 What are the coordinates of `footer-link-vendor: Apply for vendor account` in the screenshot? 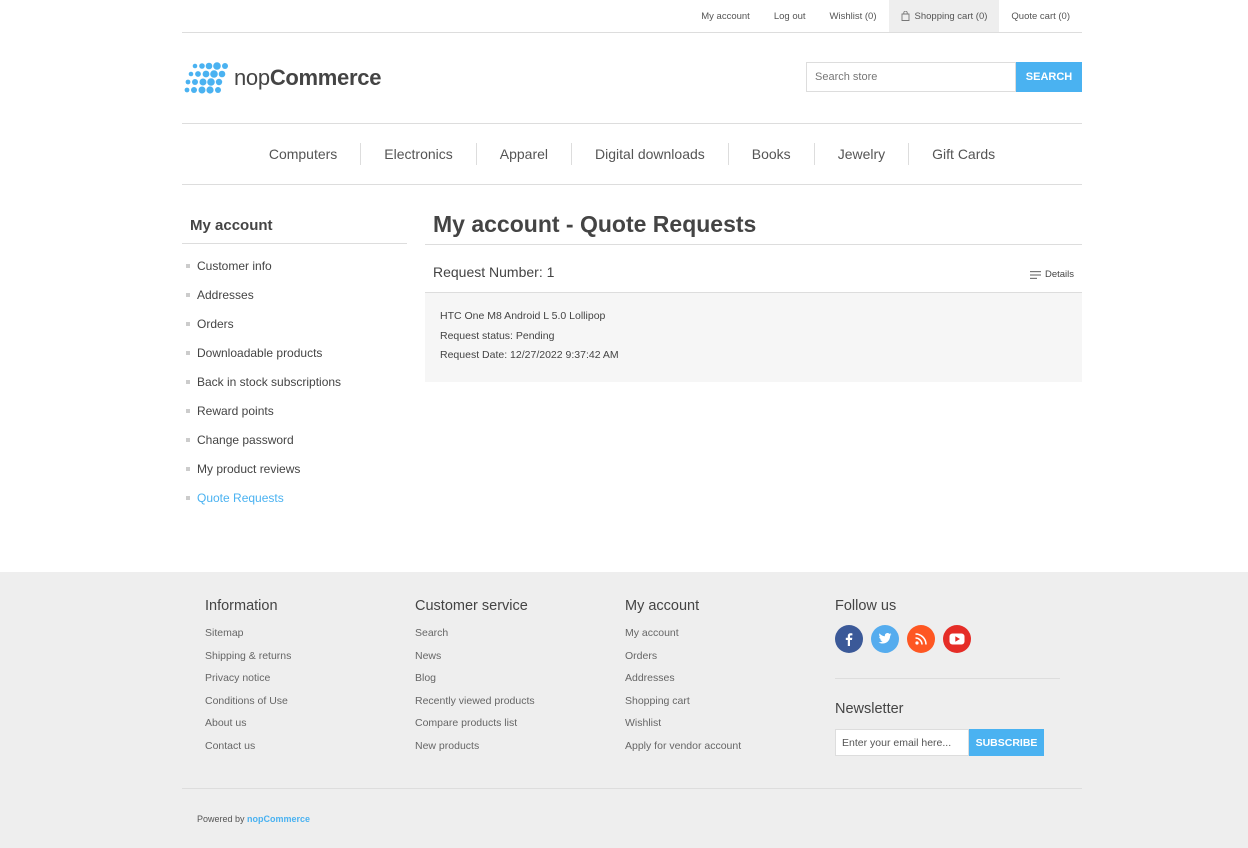 It's located at (683, 751).